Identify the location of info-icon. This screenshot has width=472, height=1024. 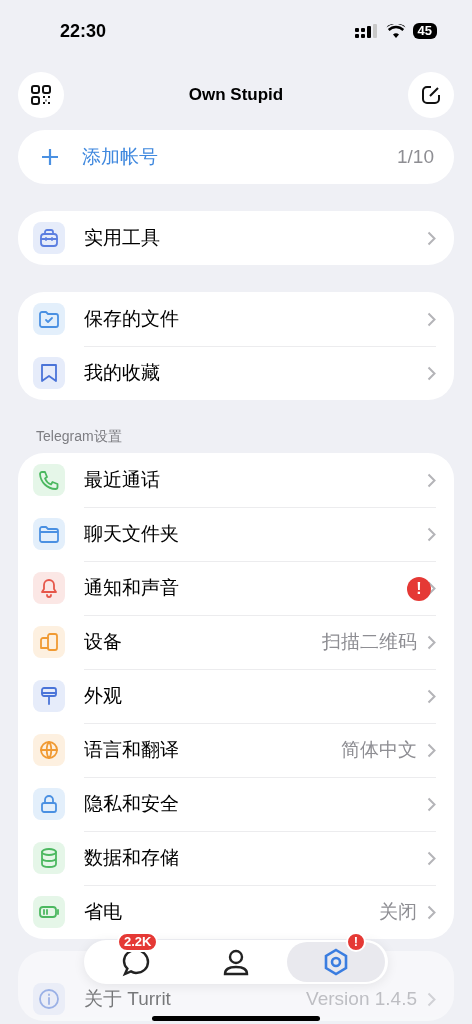
(49, 999).